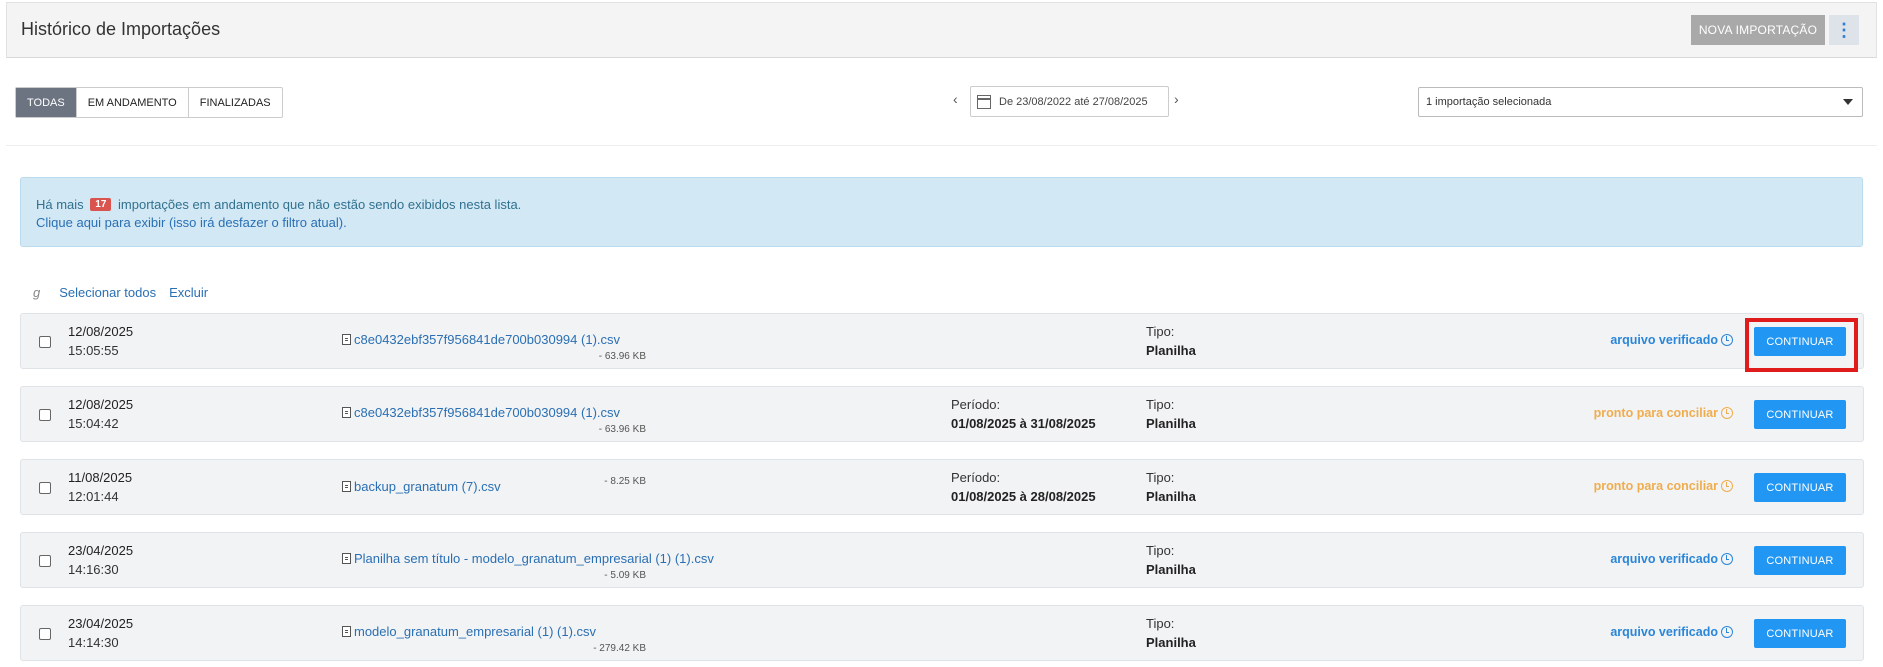 This screenshot has height=667, width=1883. Describe the element at coordinates (93, 496) in the screenshot. I see `row-time: 12:01:44` at that location.